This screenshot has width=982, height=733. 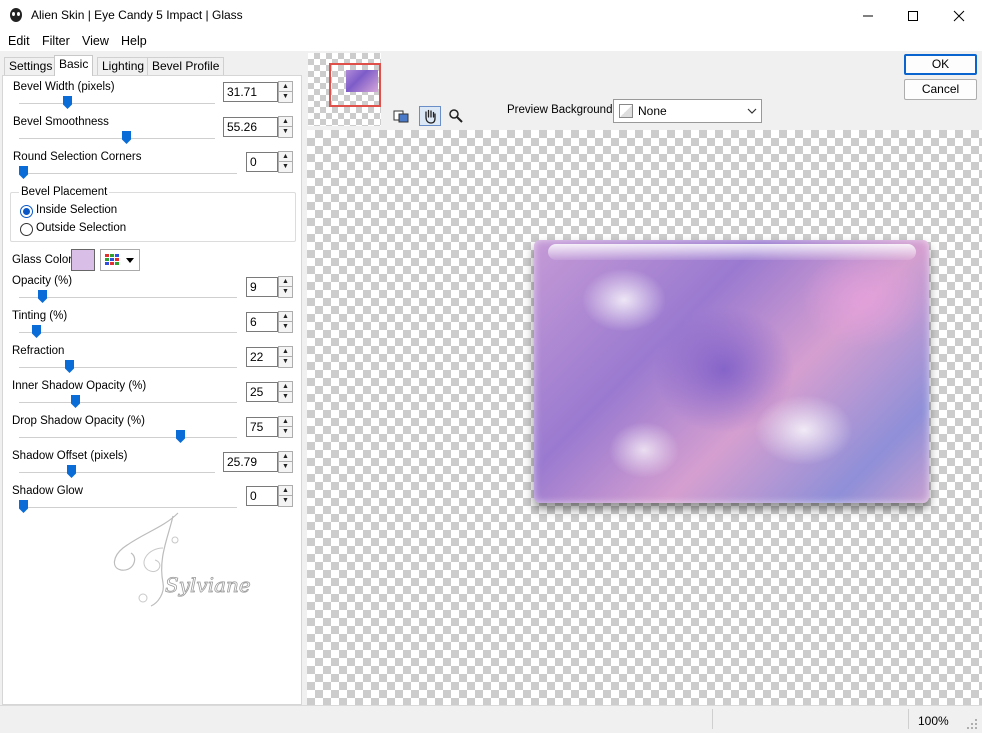 What do you see at coordinates (64, 87) in the screenshot?
I see `bevel-width-label: Bevel Width (pixels)` at bounding box center [64, 87].